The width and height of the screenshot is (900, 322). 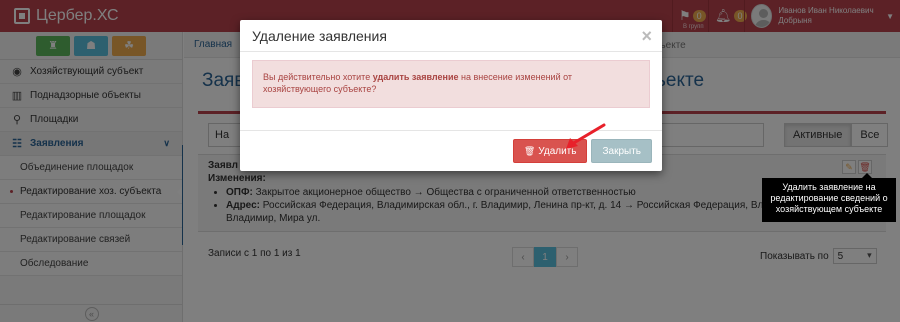 What do you see at coordinates (319, 35) in the screenshot?
I see `modal-title: Удаление заявления` at bounding box center [319, 35].